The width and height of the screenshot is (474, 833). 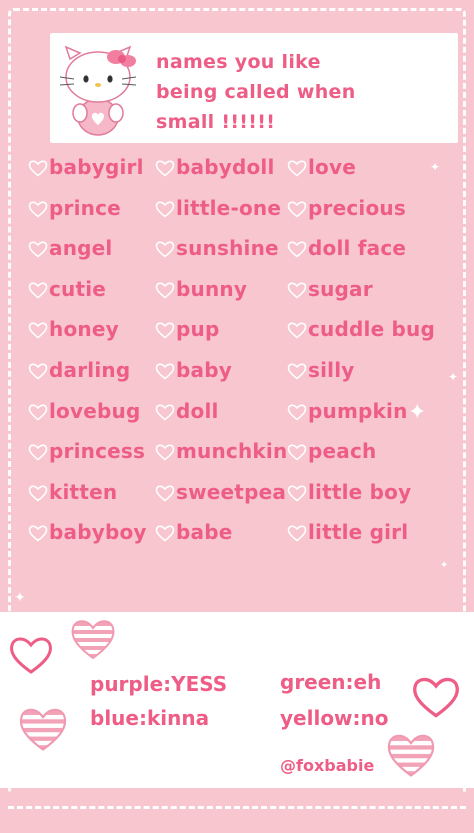 What do you see at coordinates (331, 682) in the screenshot?
I see `legend-green: green:eh` at bounding box center [331, 682].